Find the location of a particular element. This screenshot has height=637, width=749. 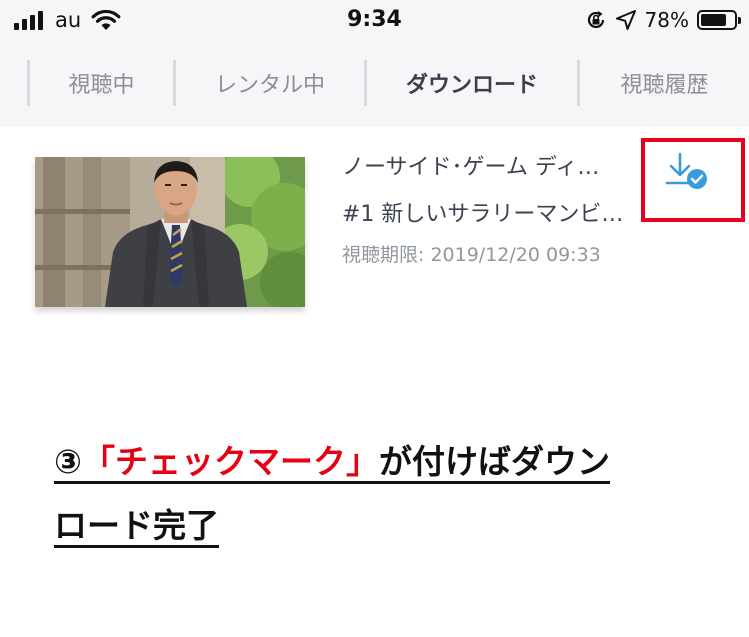

location-arrow-icon is located at coordinates (625, 20).